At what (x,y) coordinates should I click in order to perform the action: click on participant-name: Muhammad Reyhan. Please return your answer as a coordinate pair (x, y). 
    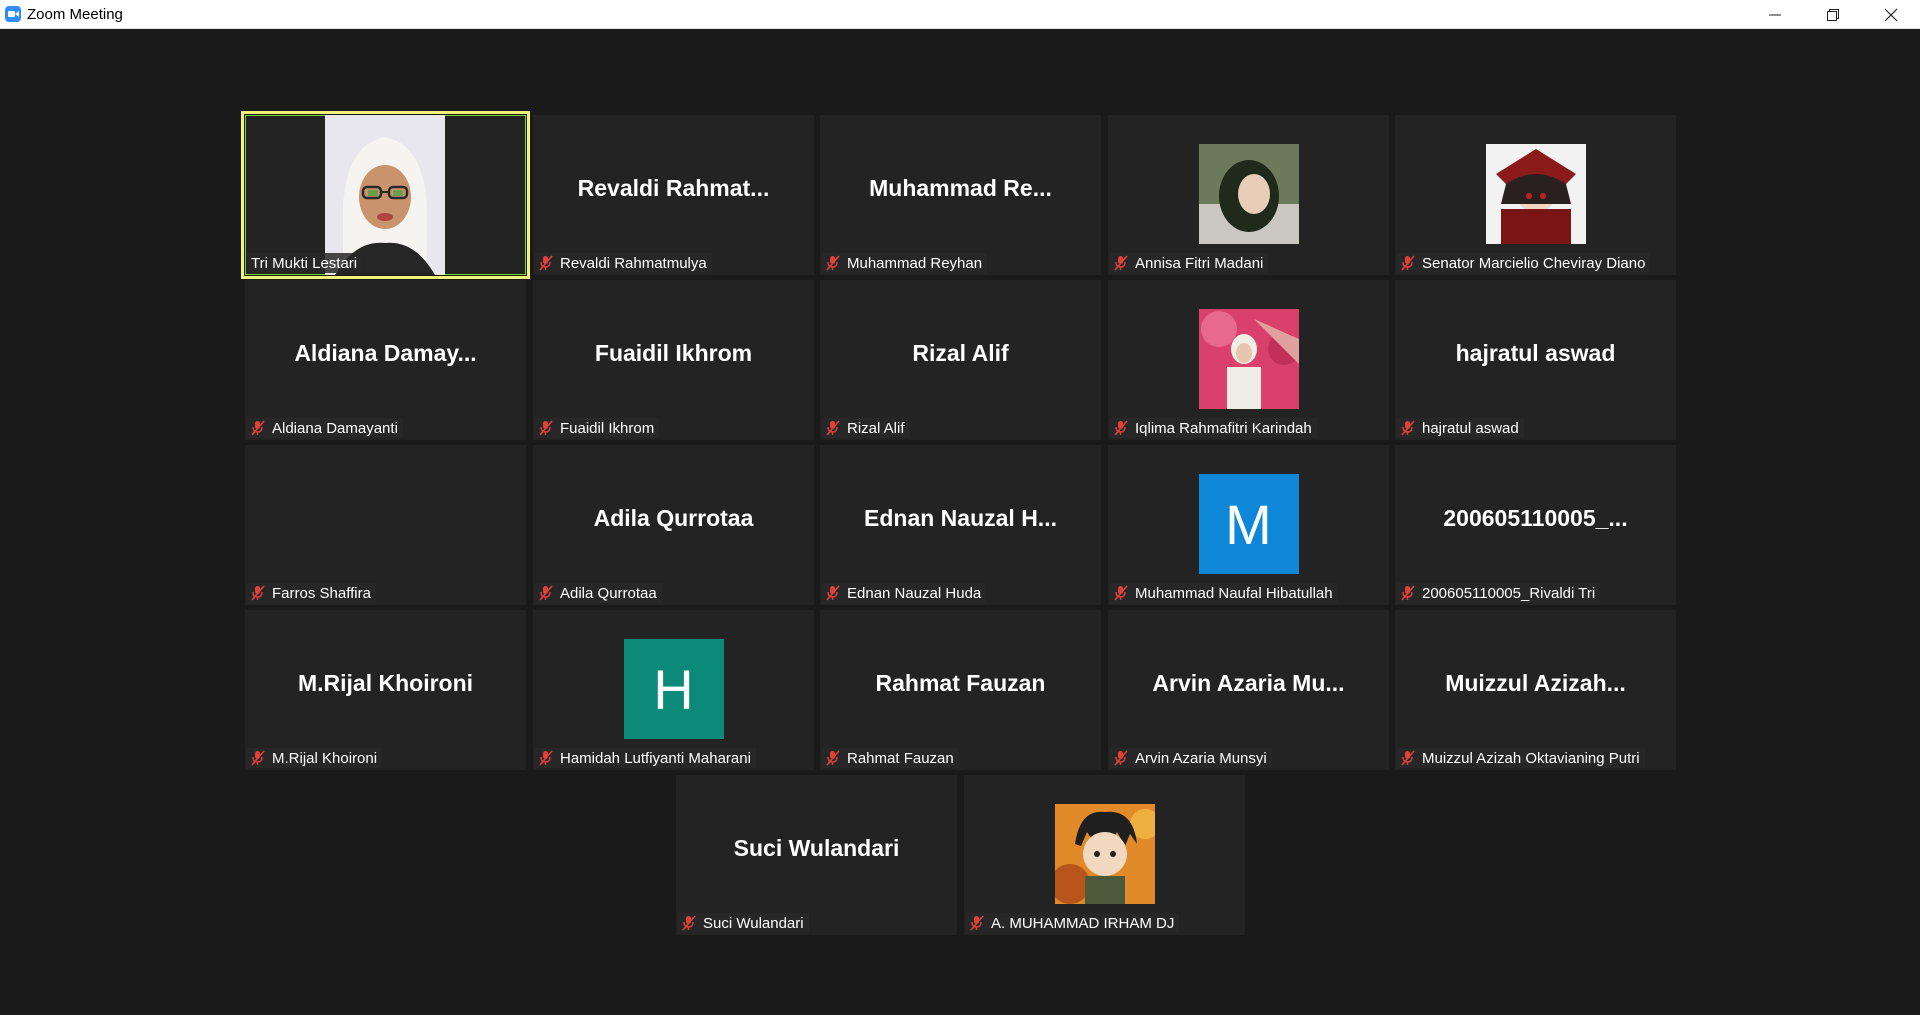
    Looking at the image, I should click on (915, 263).